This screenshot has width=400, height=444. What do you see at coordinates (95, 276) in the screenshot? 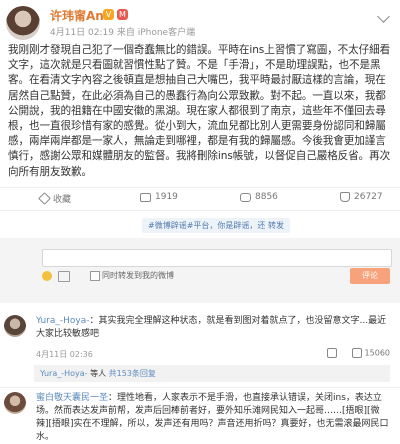
I see `repost-checkbox` at bounding box center [95, 276].